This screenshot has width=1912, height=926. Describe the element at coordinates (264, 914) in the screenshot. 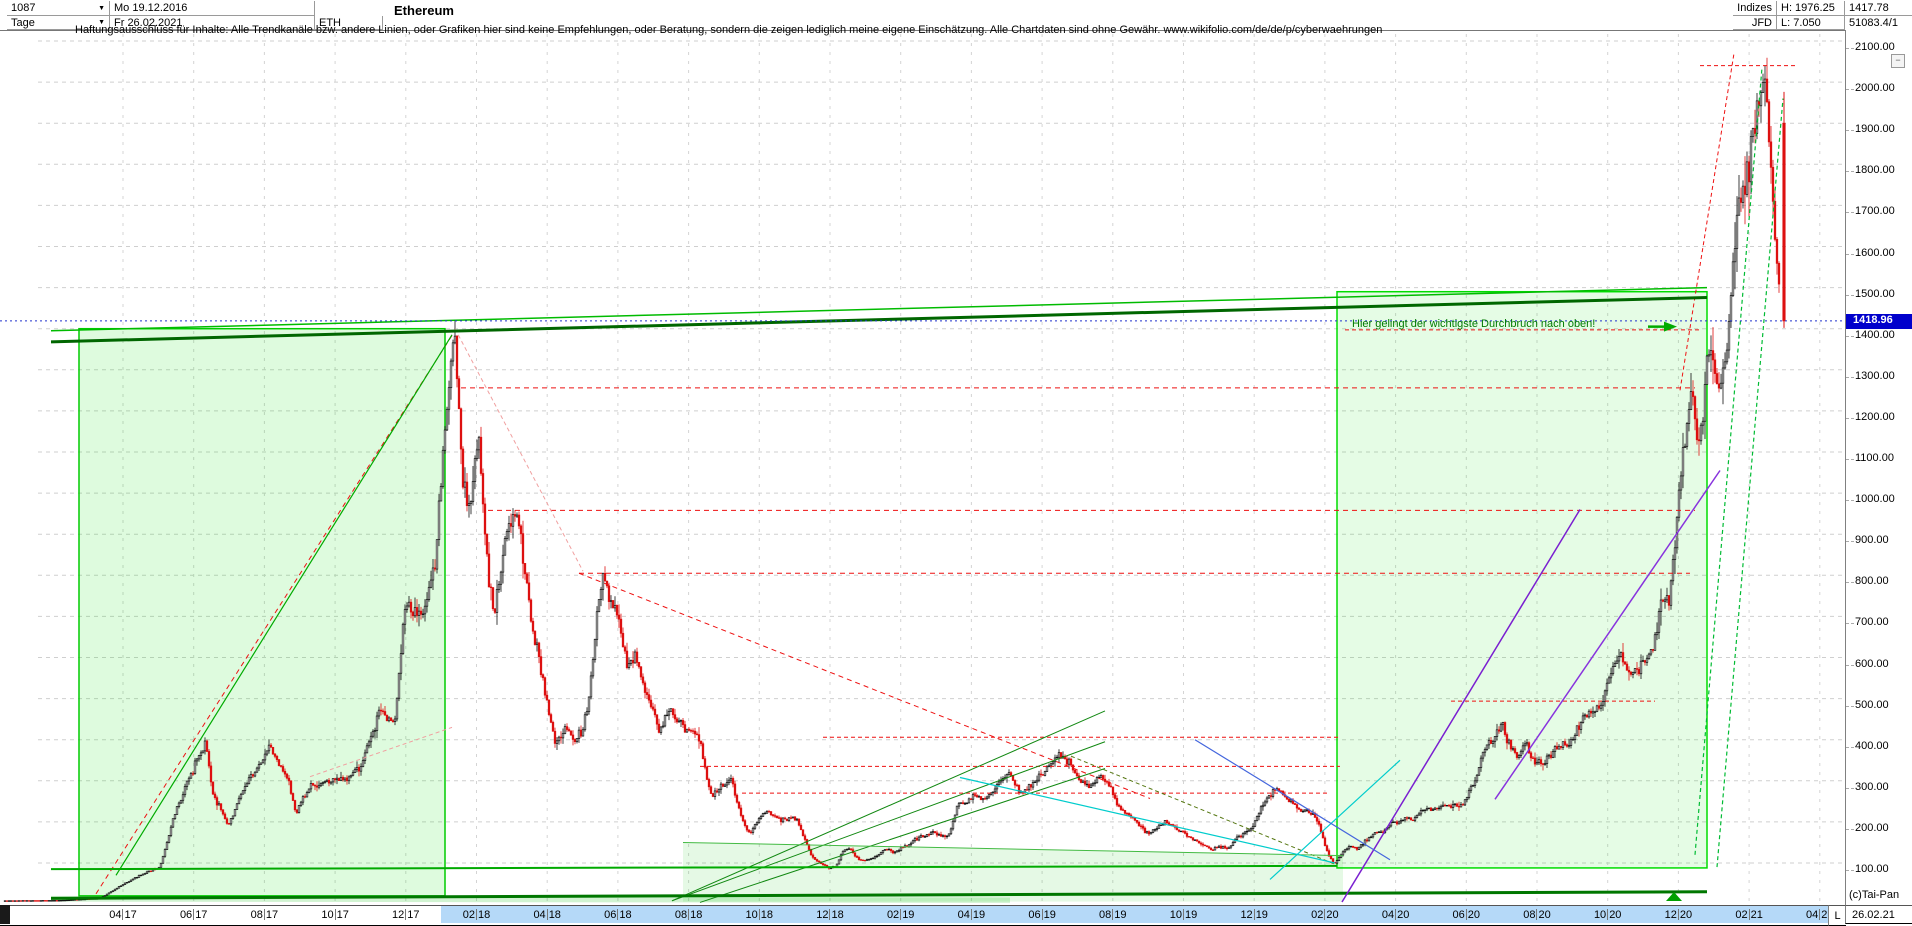

I see `date-axis-label: 08 17` at that location.